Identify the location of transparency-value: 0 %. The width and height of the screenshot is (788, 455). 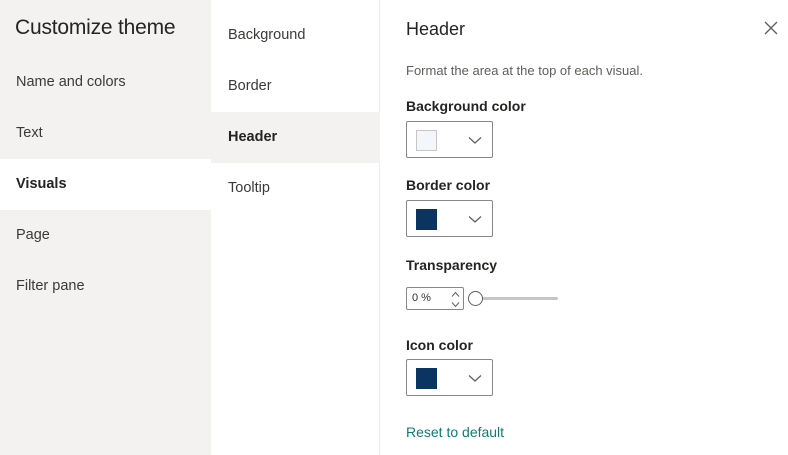
(421, 298).